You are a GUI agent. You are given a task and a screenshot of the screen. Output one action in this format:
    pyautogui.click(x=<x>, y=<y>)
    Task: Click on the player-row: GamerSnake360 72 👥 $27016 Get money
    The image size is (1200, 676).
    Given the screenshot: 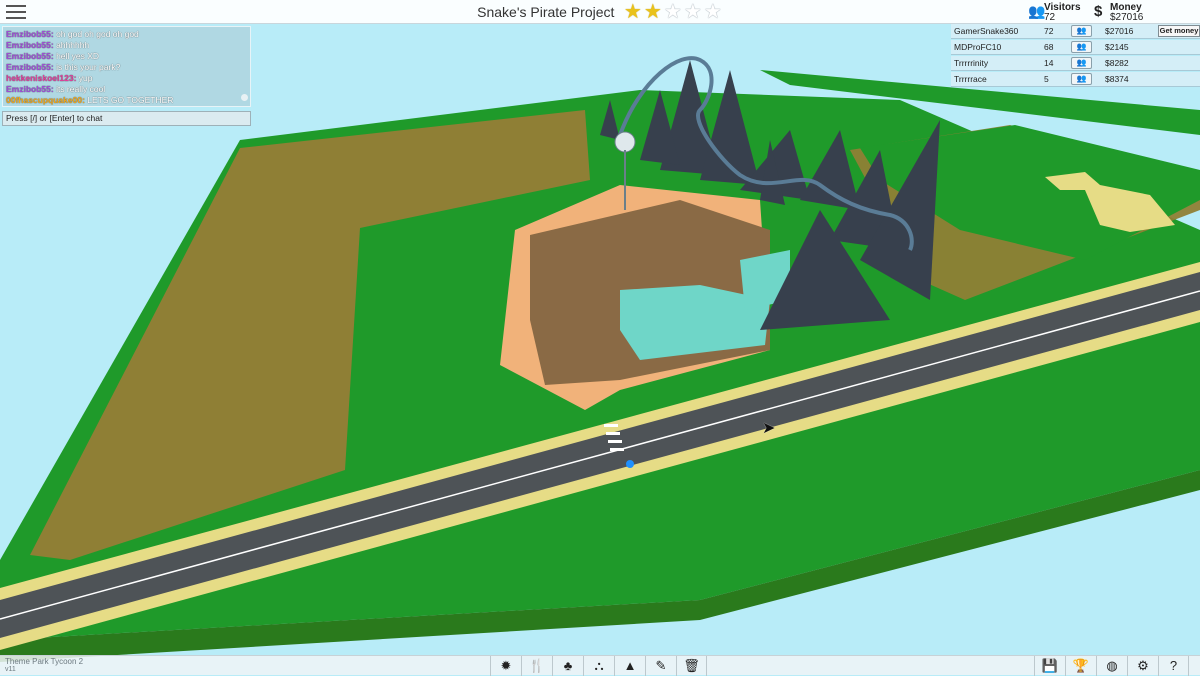 What is the action you would take?
    pyautogui.click(x=1075, y=31)
    